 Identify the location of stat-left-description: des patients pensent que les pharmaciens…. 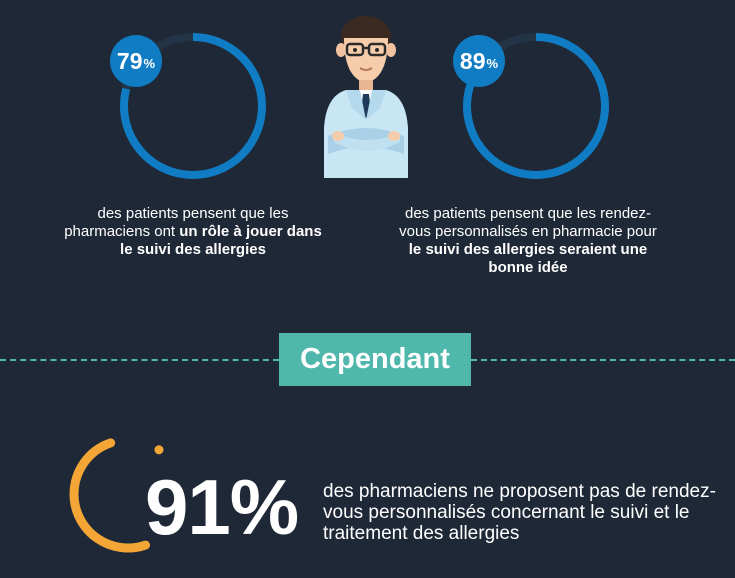
(193, 232).